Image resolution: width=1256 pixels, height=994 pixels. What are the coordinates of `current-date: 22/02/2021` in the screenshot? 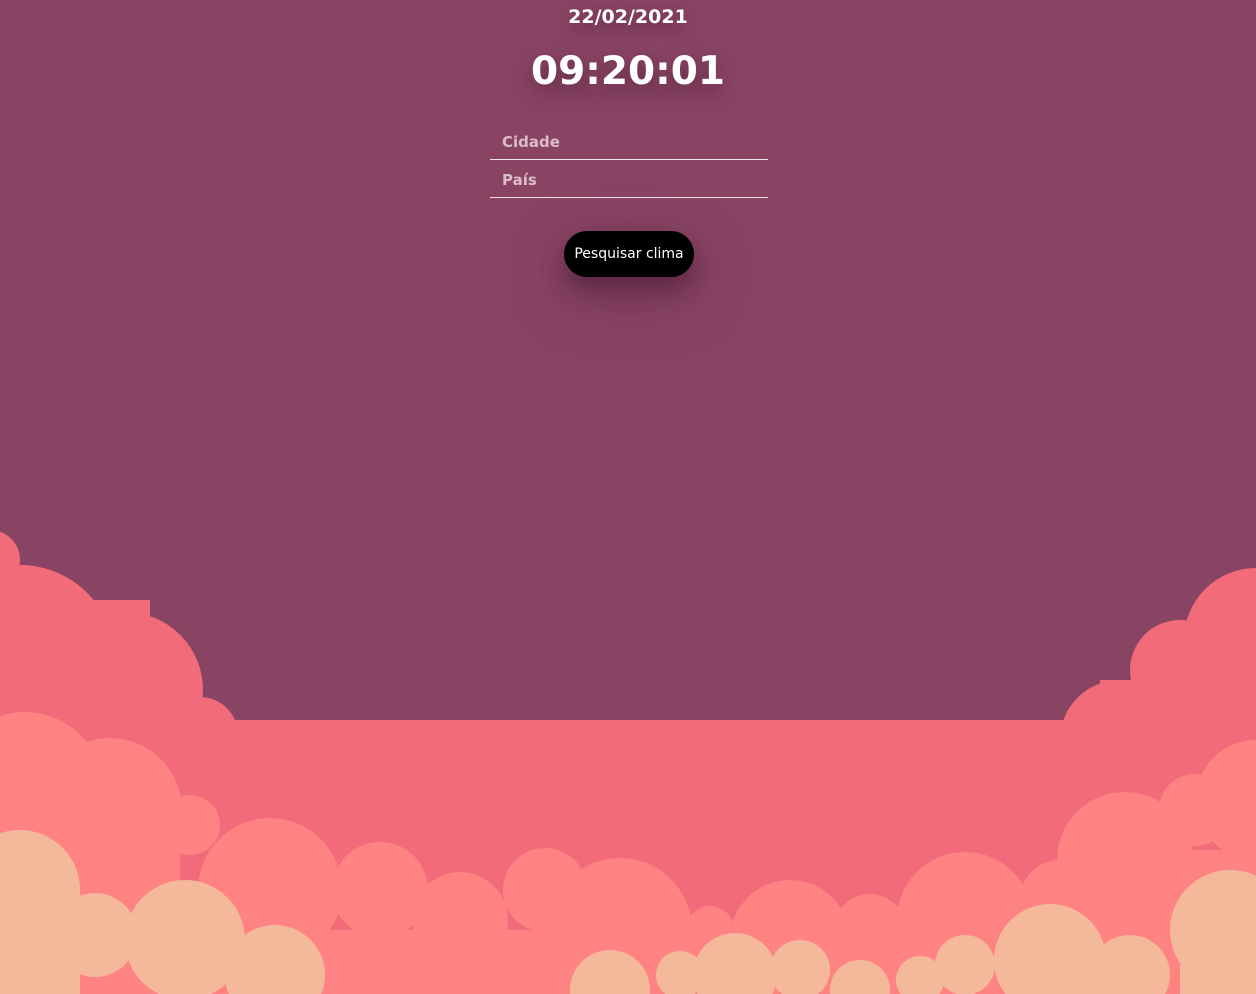 It's located at (628, 17).